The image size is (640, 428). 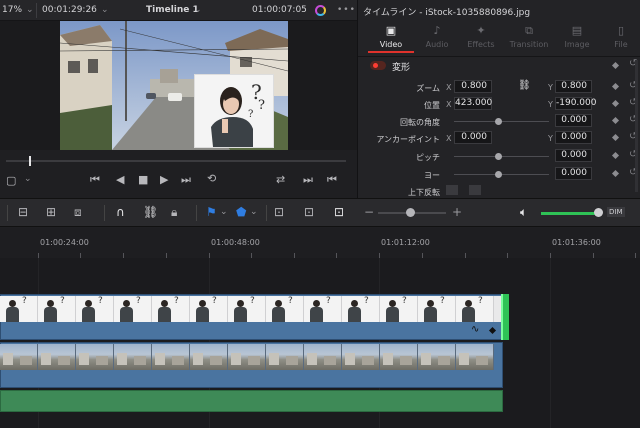 What do you see at coordinates (320, 212) in the screenshot?
I see `timeline-toolbar: ⊟ ⊞ ⧈ ∩ ⛓ 🔒︎ ⚑ ⌄ ⬟ ⌄ ⊡ ⊡ ⊡ − + 🔈︎ DIM` at bounding box center [320, 212].